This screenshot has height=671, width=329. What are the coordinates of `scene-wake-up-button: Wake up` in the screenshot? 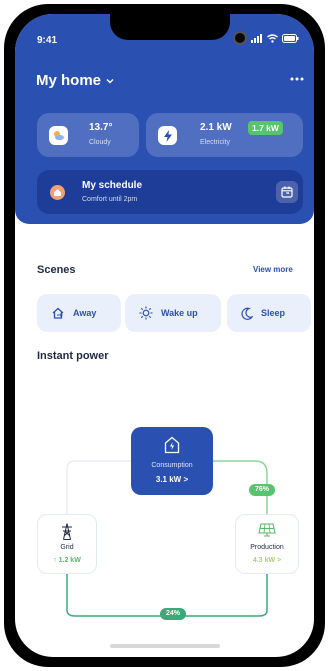 It's located at (173, 313).